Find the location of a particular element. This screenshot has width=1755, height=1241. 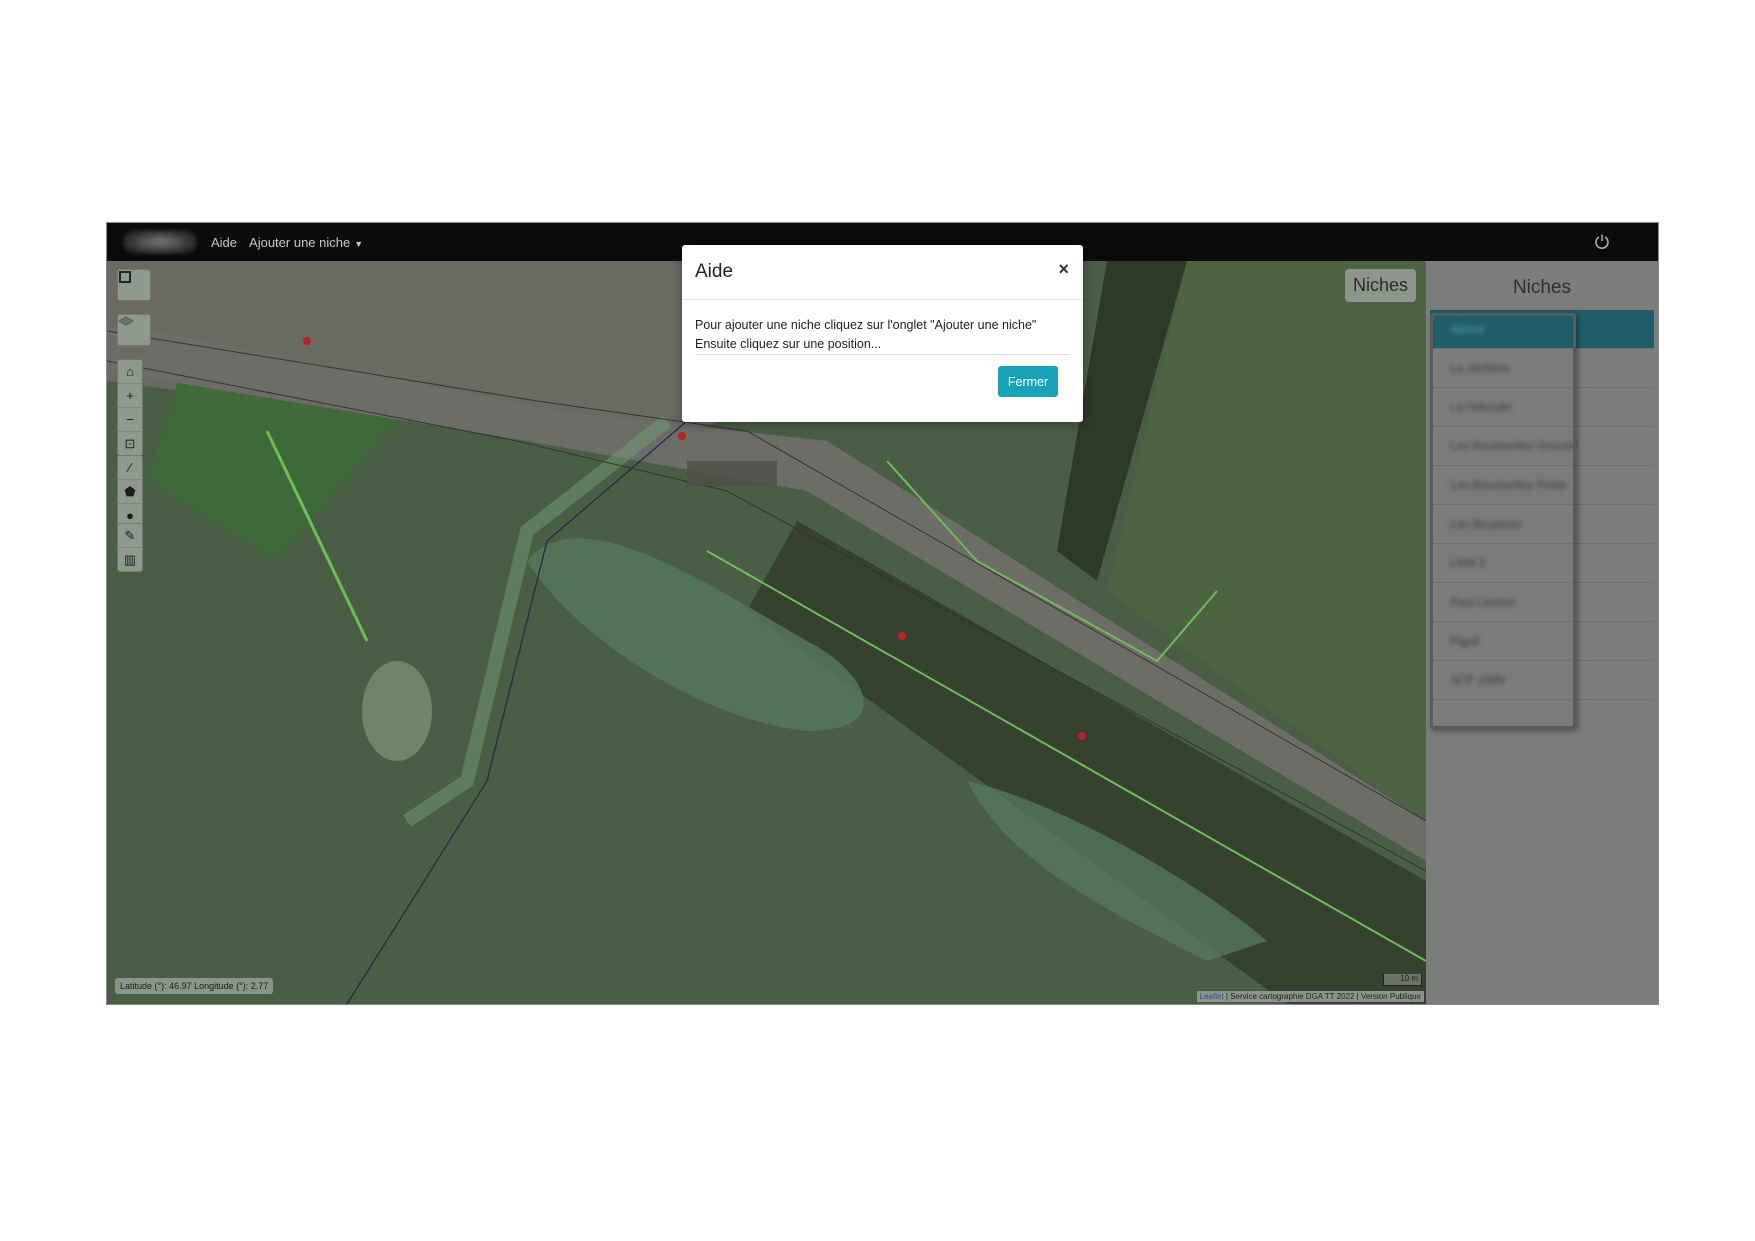

nav-aide: Aide is located at coordinates (224, 242).